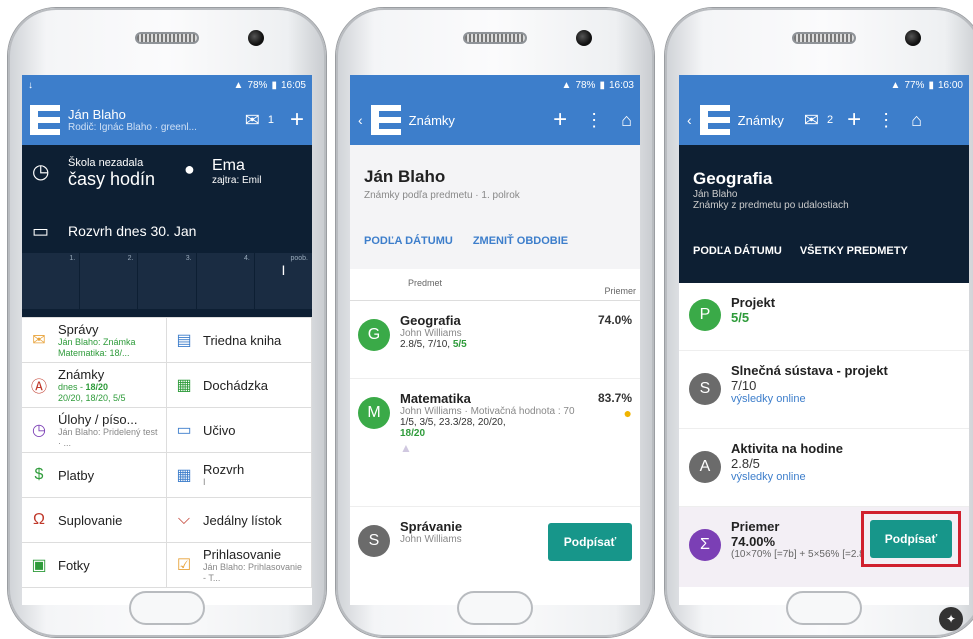  Describe the element at coordinates (94, 475) in the screenshot. I see `tile-platby: $ Platby` at that location.